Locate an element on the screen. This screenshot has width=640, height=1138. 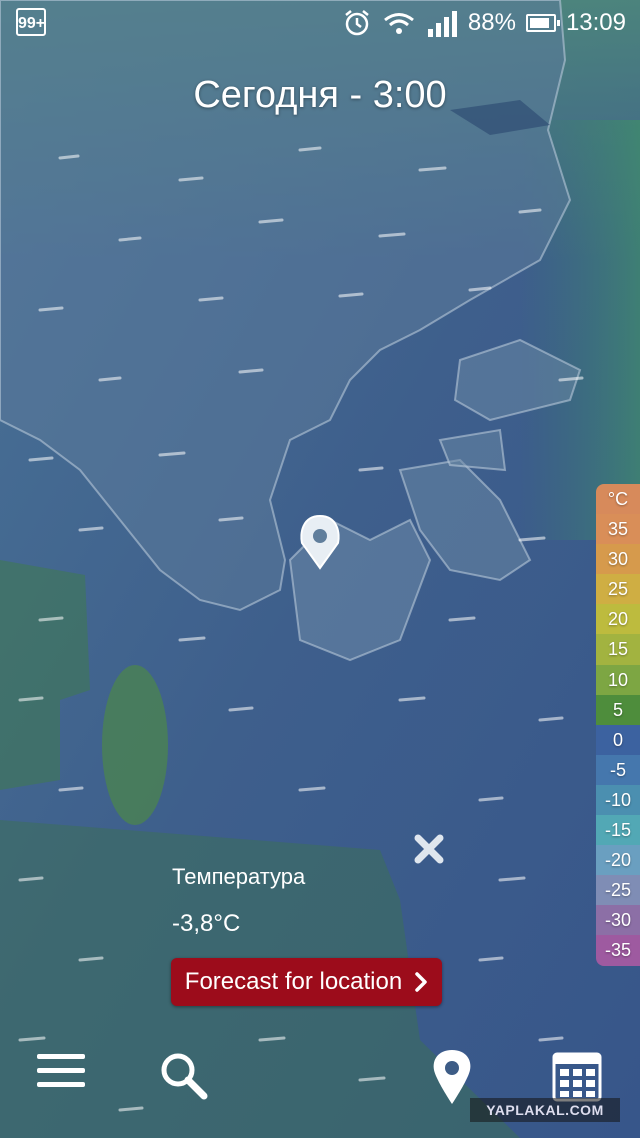
legend-entry: 0 is located at coordinates (618, 739).